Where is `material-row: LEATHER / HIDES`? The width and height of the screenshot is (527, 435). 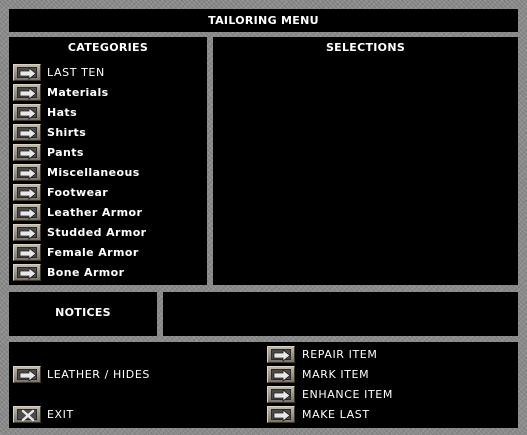 material-row: LEATHER / HIDES is located at coordinates (113, 375).